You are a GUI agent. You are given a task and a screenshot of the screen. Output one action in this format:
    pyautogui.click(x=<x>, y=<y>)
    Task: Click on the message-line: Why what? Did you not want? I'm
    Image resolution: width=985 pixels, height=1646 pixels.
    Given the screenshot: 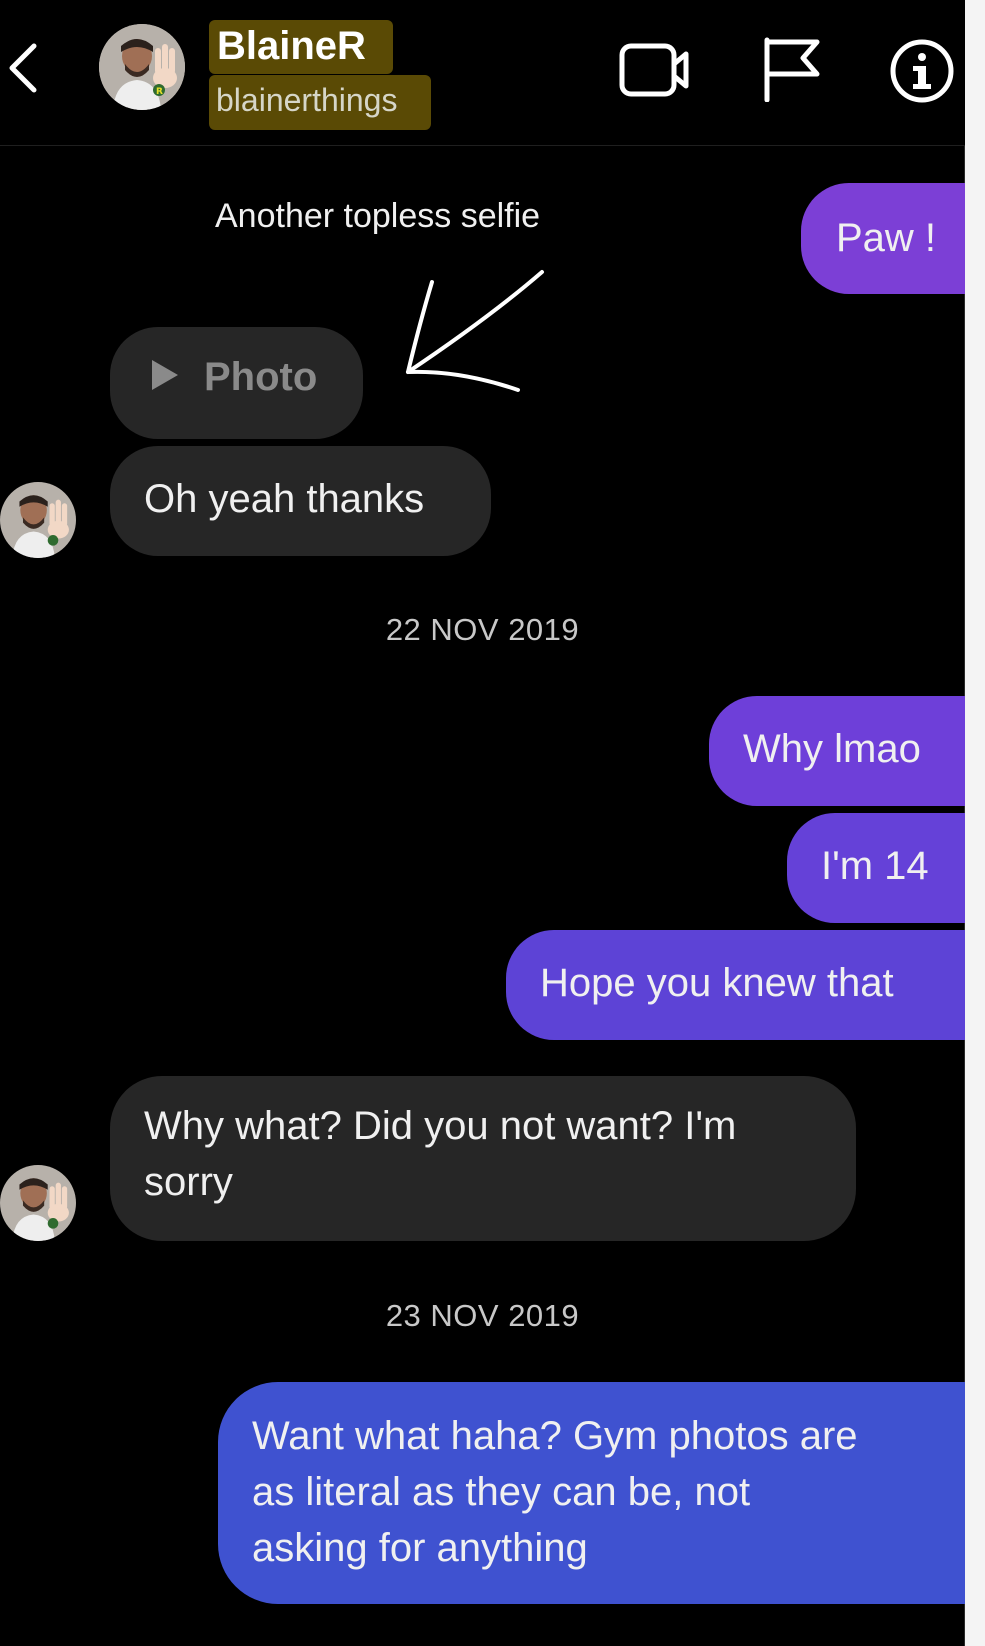 What is the action you would take?
    pyautogui.click(x=440, y=1126)
    